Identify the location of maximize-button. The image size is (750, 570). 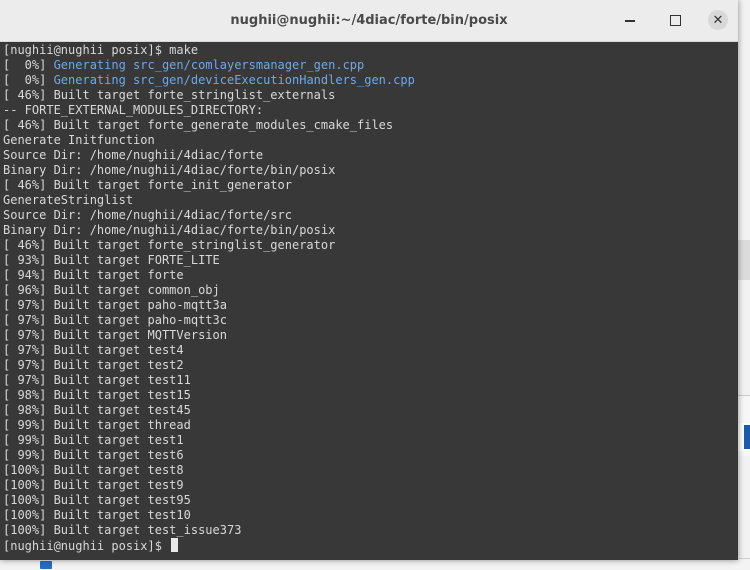
(675, 20).